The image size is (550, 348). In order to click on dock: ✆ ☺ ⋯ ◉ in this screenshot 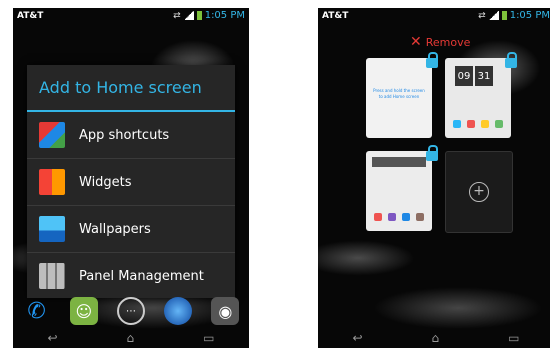, I will do `click(131, 311)`.